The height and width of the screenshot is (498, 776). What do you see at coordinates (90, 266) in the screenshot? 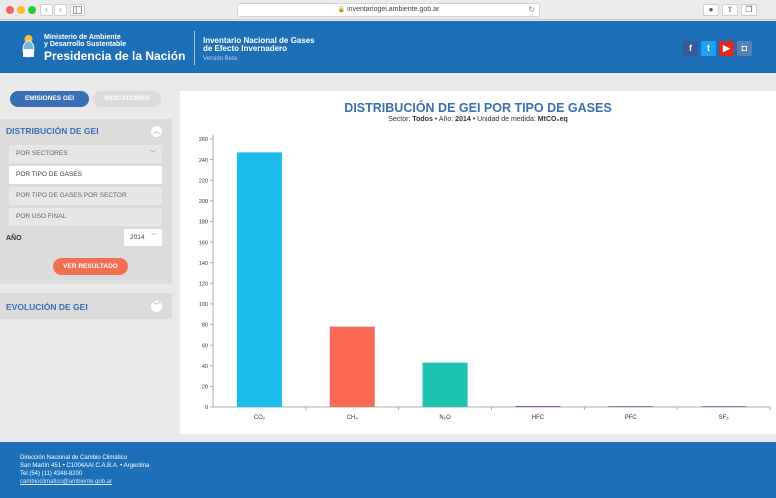
I see `ver-resultado-button: VER RESULTADO` at bounding box center [90, 266].